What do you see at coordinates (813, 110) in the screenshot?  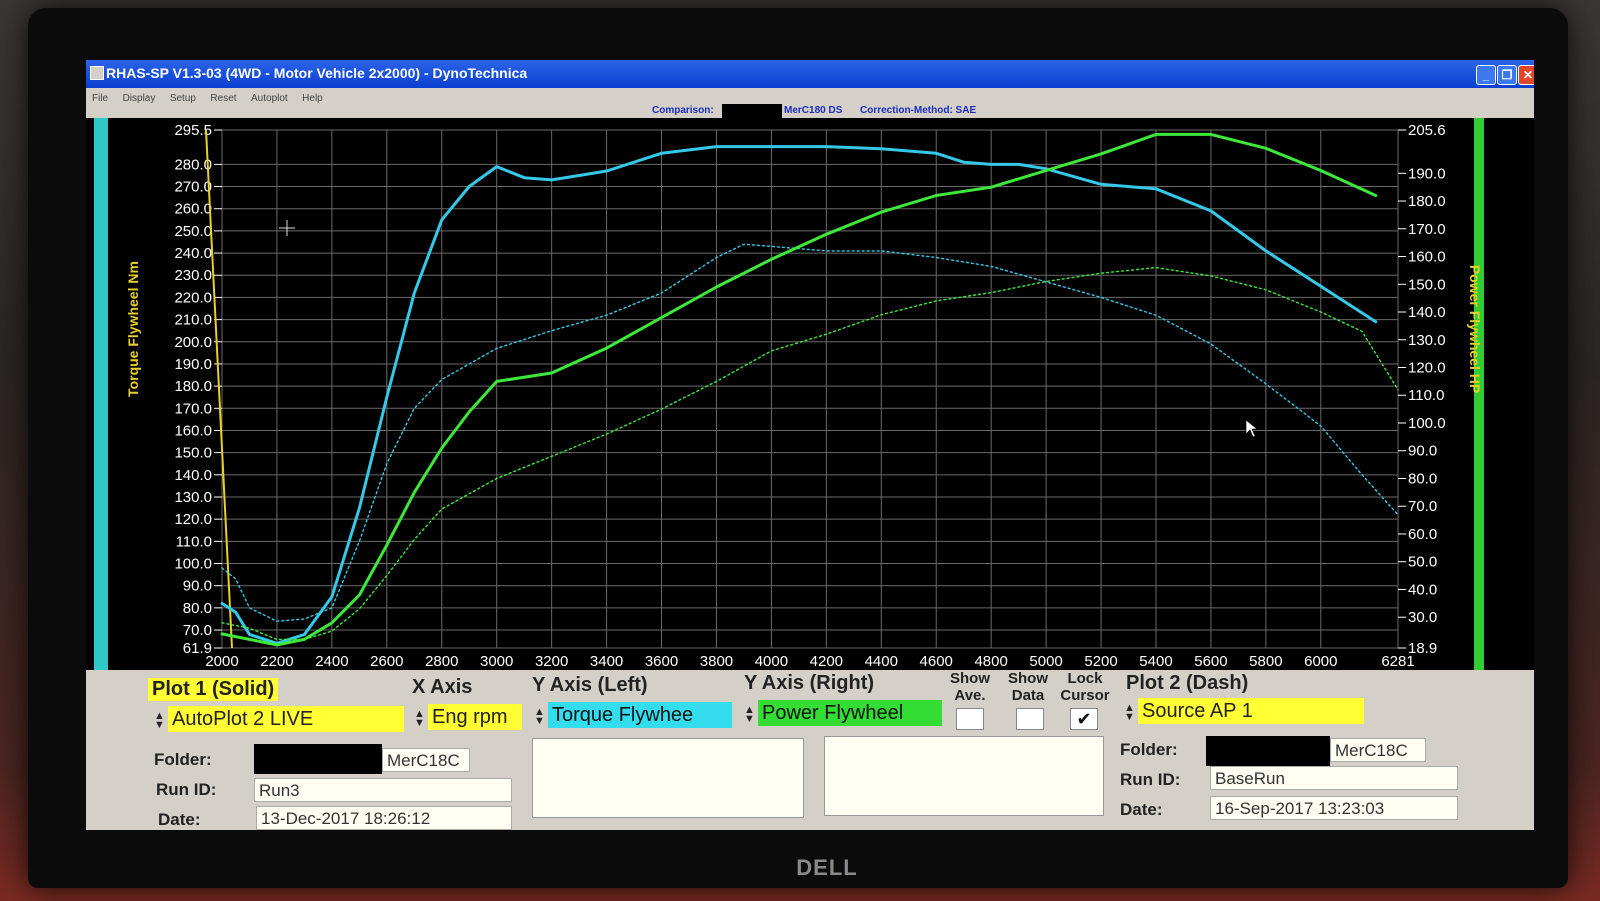 I see `comparison-value: MerC180 DS` at bounding box center [813, 110].